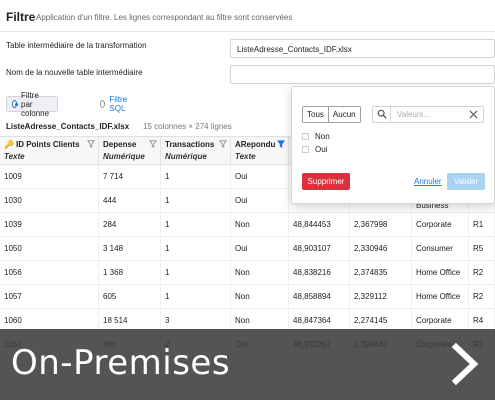  Describe the element at coordinates (343, 114) in the screenshot. I see `select-none-button: Aucun` at that location.